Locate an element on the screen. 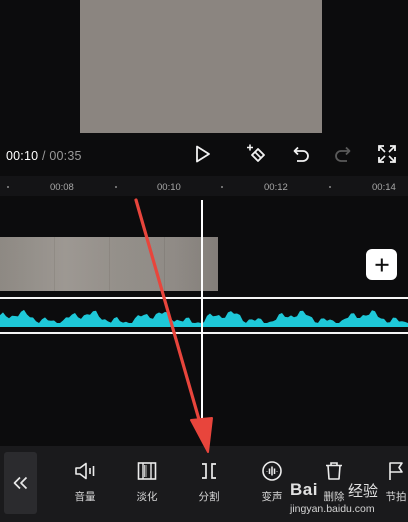 The width and height of the screenshot is (408, 522). current-time: 00:10 is located at coordinates (22, 156).